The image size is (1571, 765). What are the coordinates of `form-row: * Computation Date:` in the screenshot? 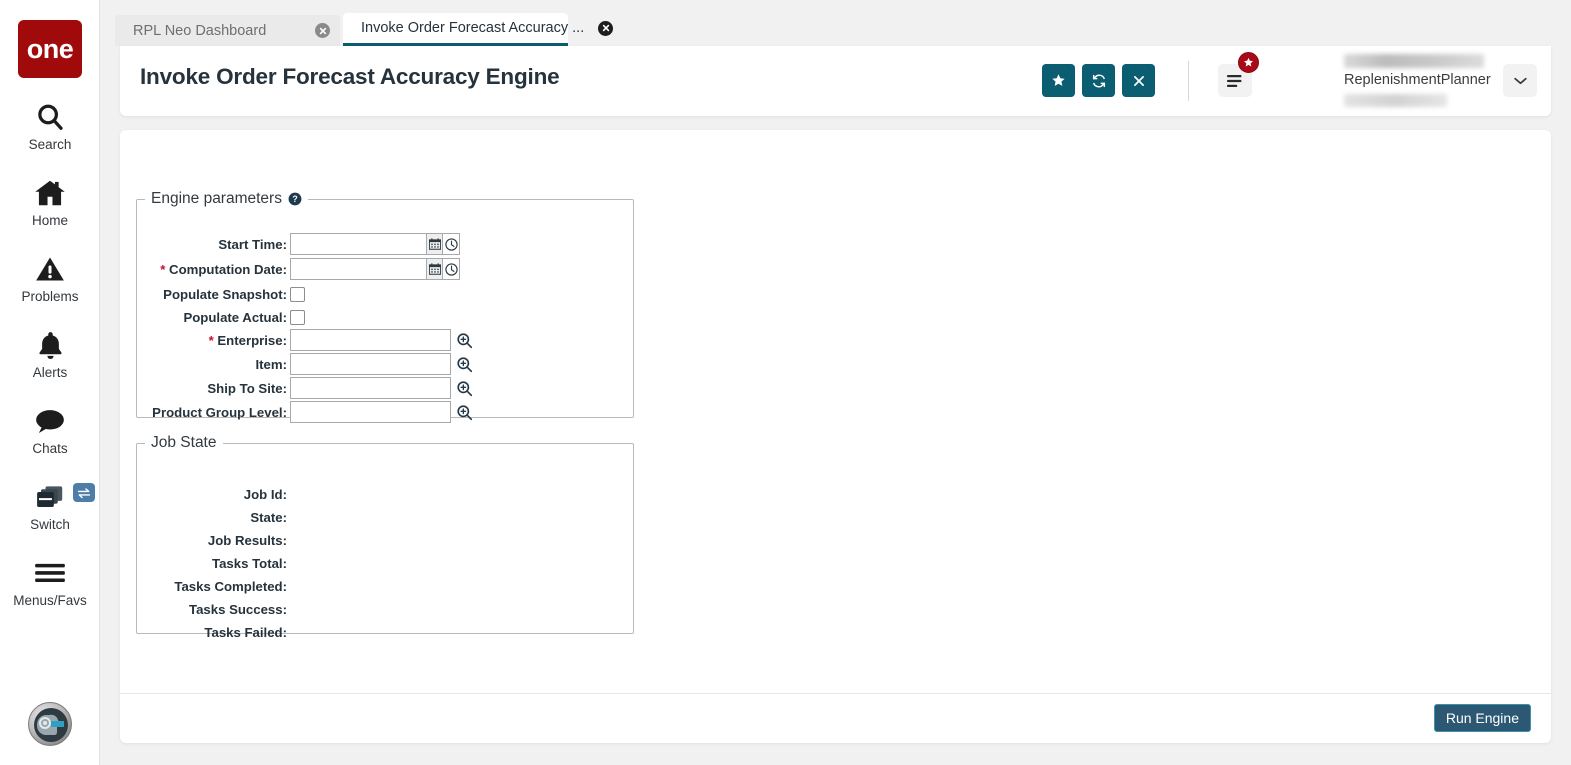 It's located at (385, 269).